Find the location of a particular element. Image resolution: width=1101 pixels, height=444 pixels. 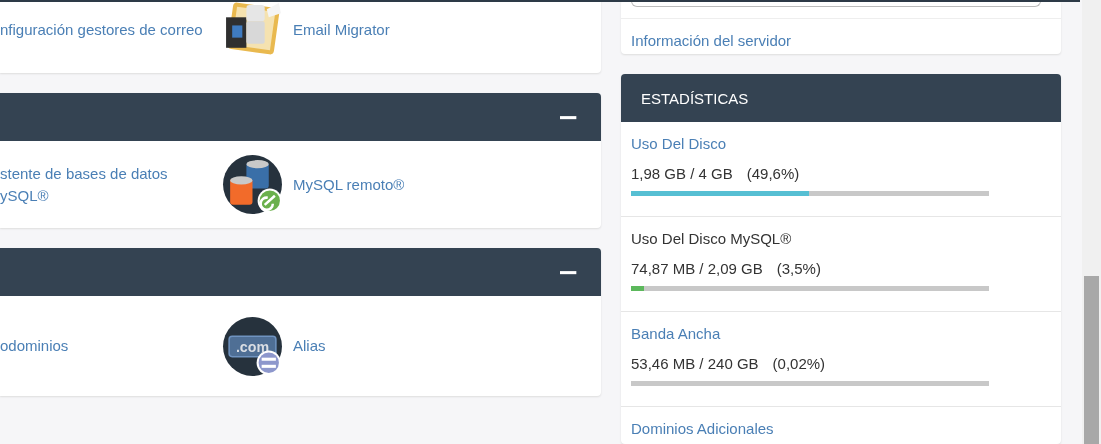

stat-link: Uso Del Disco is located at coordinates (679, 144).